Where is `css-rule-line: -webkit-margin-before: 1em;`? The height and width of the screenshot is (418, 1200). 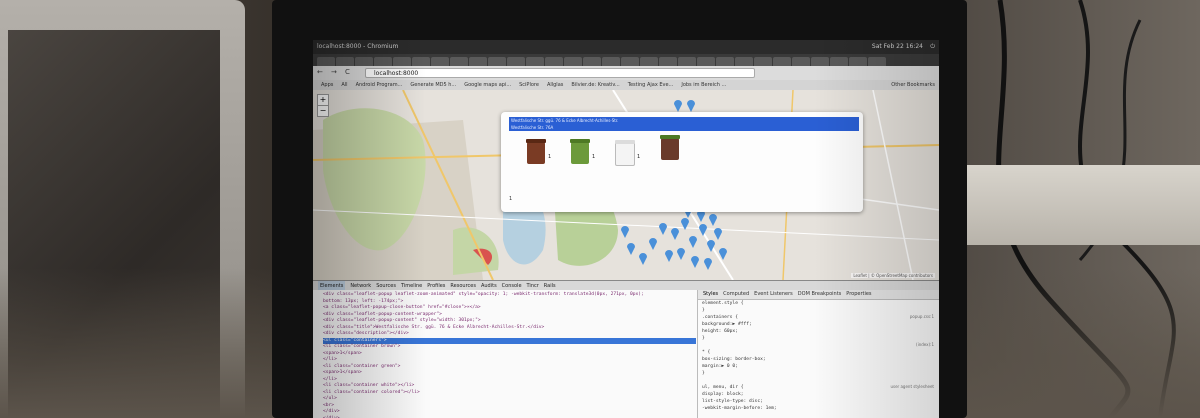 css-rule-line: -webkit-margin-before: 1em; is located at coordinates (739, 408).